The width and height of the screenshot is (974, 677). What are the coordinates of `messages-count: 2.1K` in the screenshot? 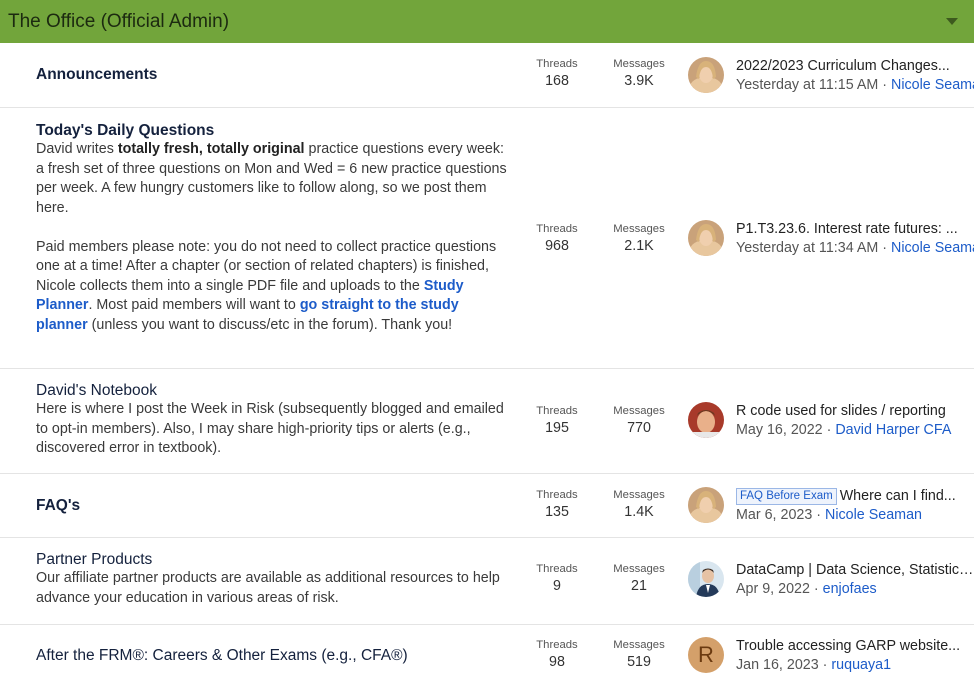 It's located at (639, 246).